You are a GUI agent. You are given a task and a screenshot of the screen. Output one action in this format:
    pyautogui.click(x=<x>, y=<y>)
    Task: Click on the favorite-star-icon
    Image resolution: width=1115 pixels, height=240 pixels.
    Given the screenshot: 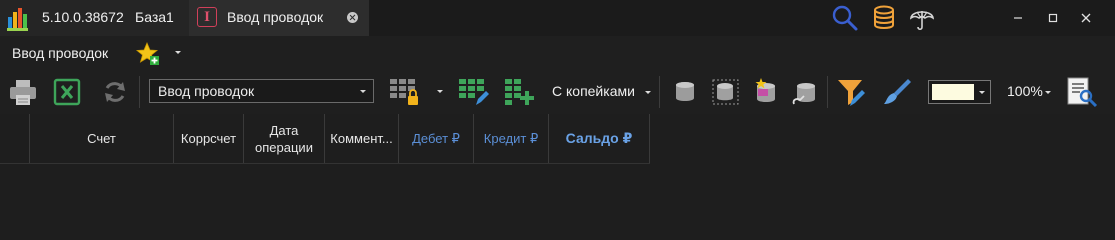 What is the action you would take?
    pyautogui.click(x=148, y=54)
    